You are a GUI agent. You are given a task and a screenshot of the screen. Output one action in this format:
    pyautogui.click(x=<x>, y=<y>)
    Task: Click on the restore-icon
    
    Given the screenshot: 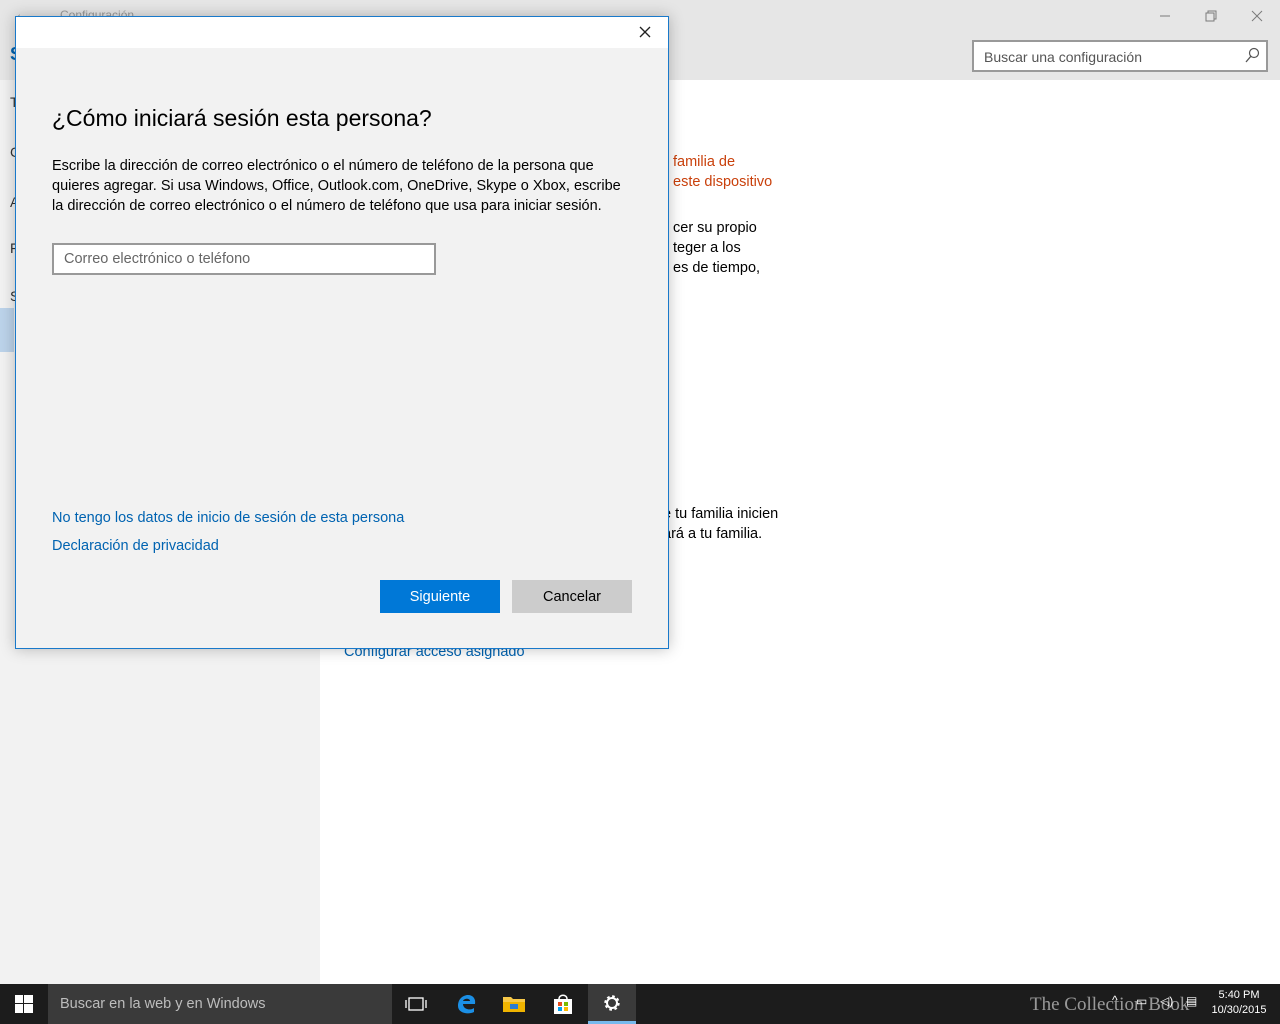 What is the action you would take?
    pyautogui.click(x=1211, y=16)
    